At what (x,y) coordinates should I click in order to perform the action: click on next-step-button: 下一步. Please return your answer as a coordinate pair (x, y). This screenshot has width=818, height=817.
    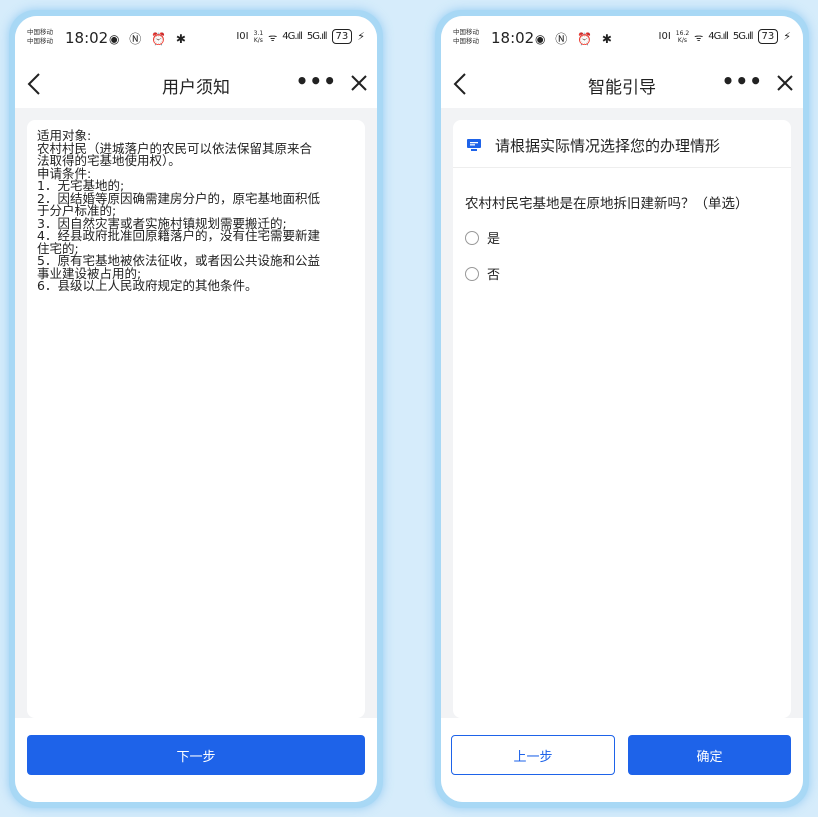
    Looking at the image, I should click on (196, 755).